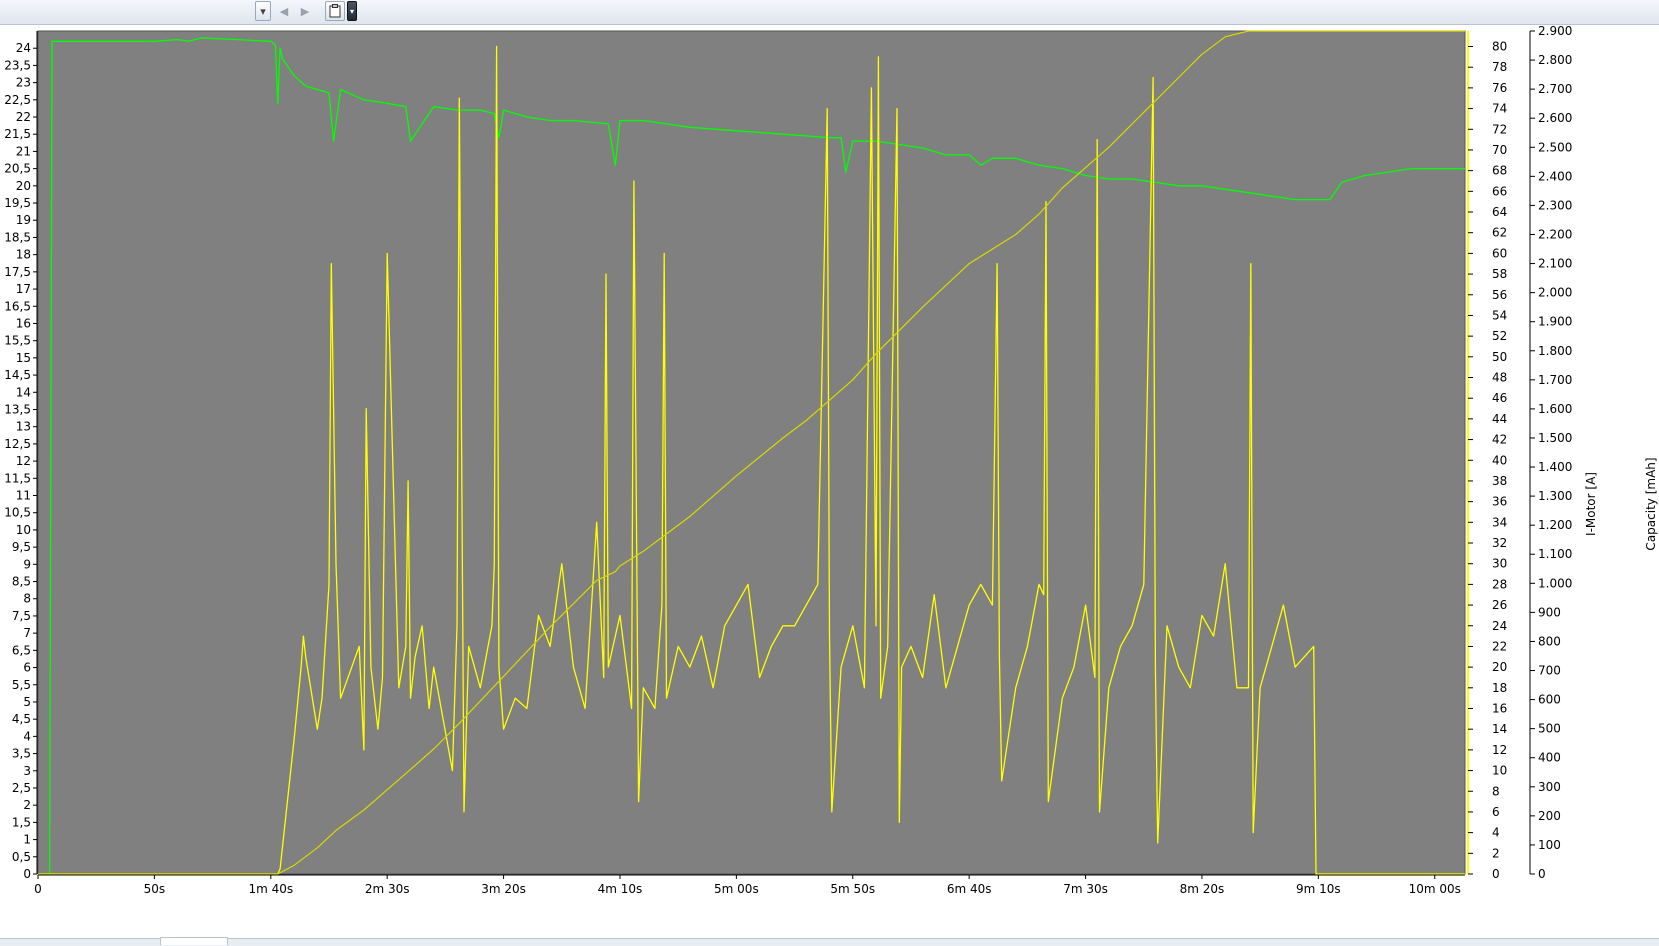 This screenshot has height=946, width=1659. Describe the element at coordinates (1496, 812) in the screenshot. I see `current-axis-tick-label: 6` at that location.